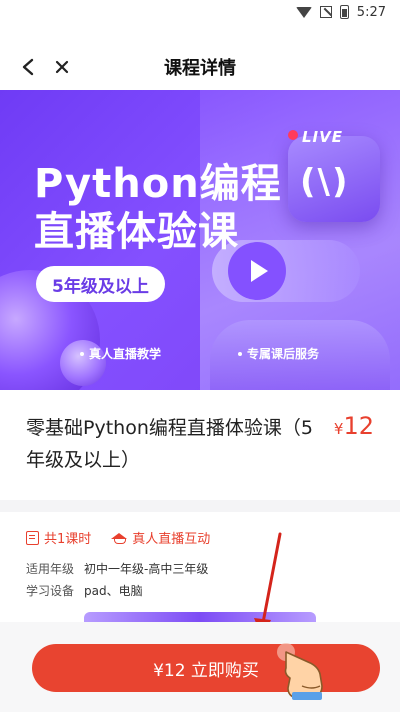 The width and height of the screenshot is (400, 712). What do you see at coordinates (125, 354) in the screenshot?
I see `banner-feature-label: 真人直播教学` at bounding box center [125, 354].